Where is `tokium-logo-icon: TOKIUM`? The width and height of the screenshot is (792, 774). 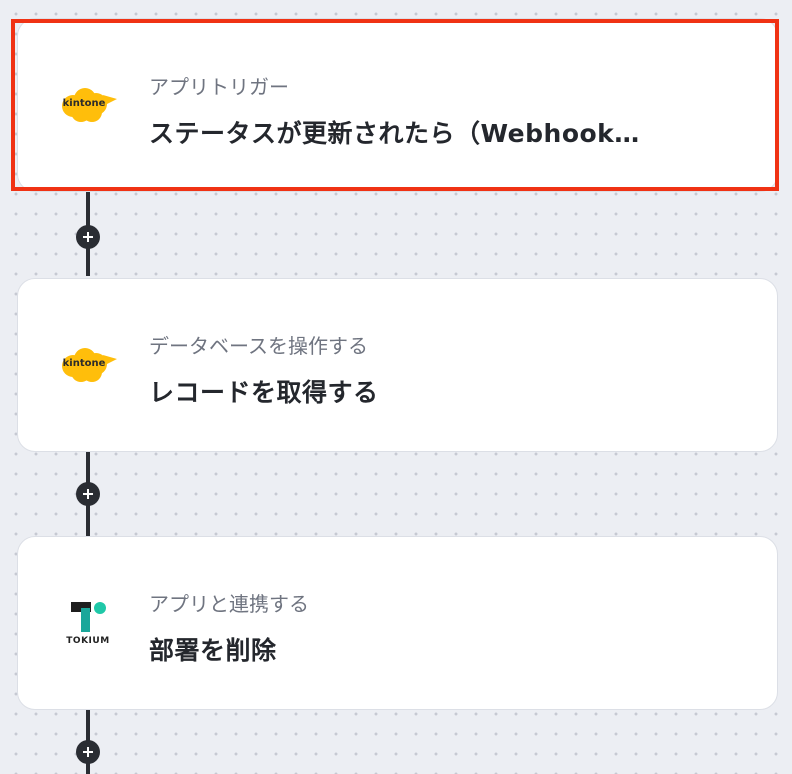 tokium-logo-icon: TOKIUM is located at coordinates (88, 623).